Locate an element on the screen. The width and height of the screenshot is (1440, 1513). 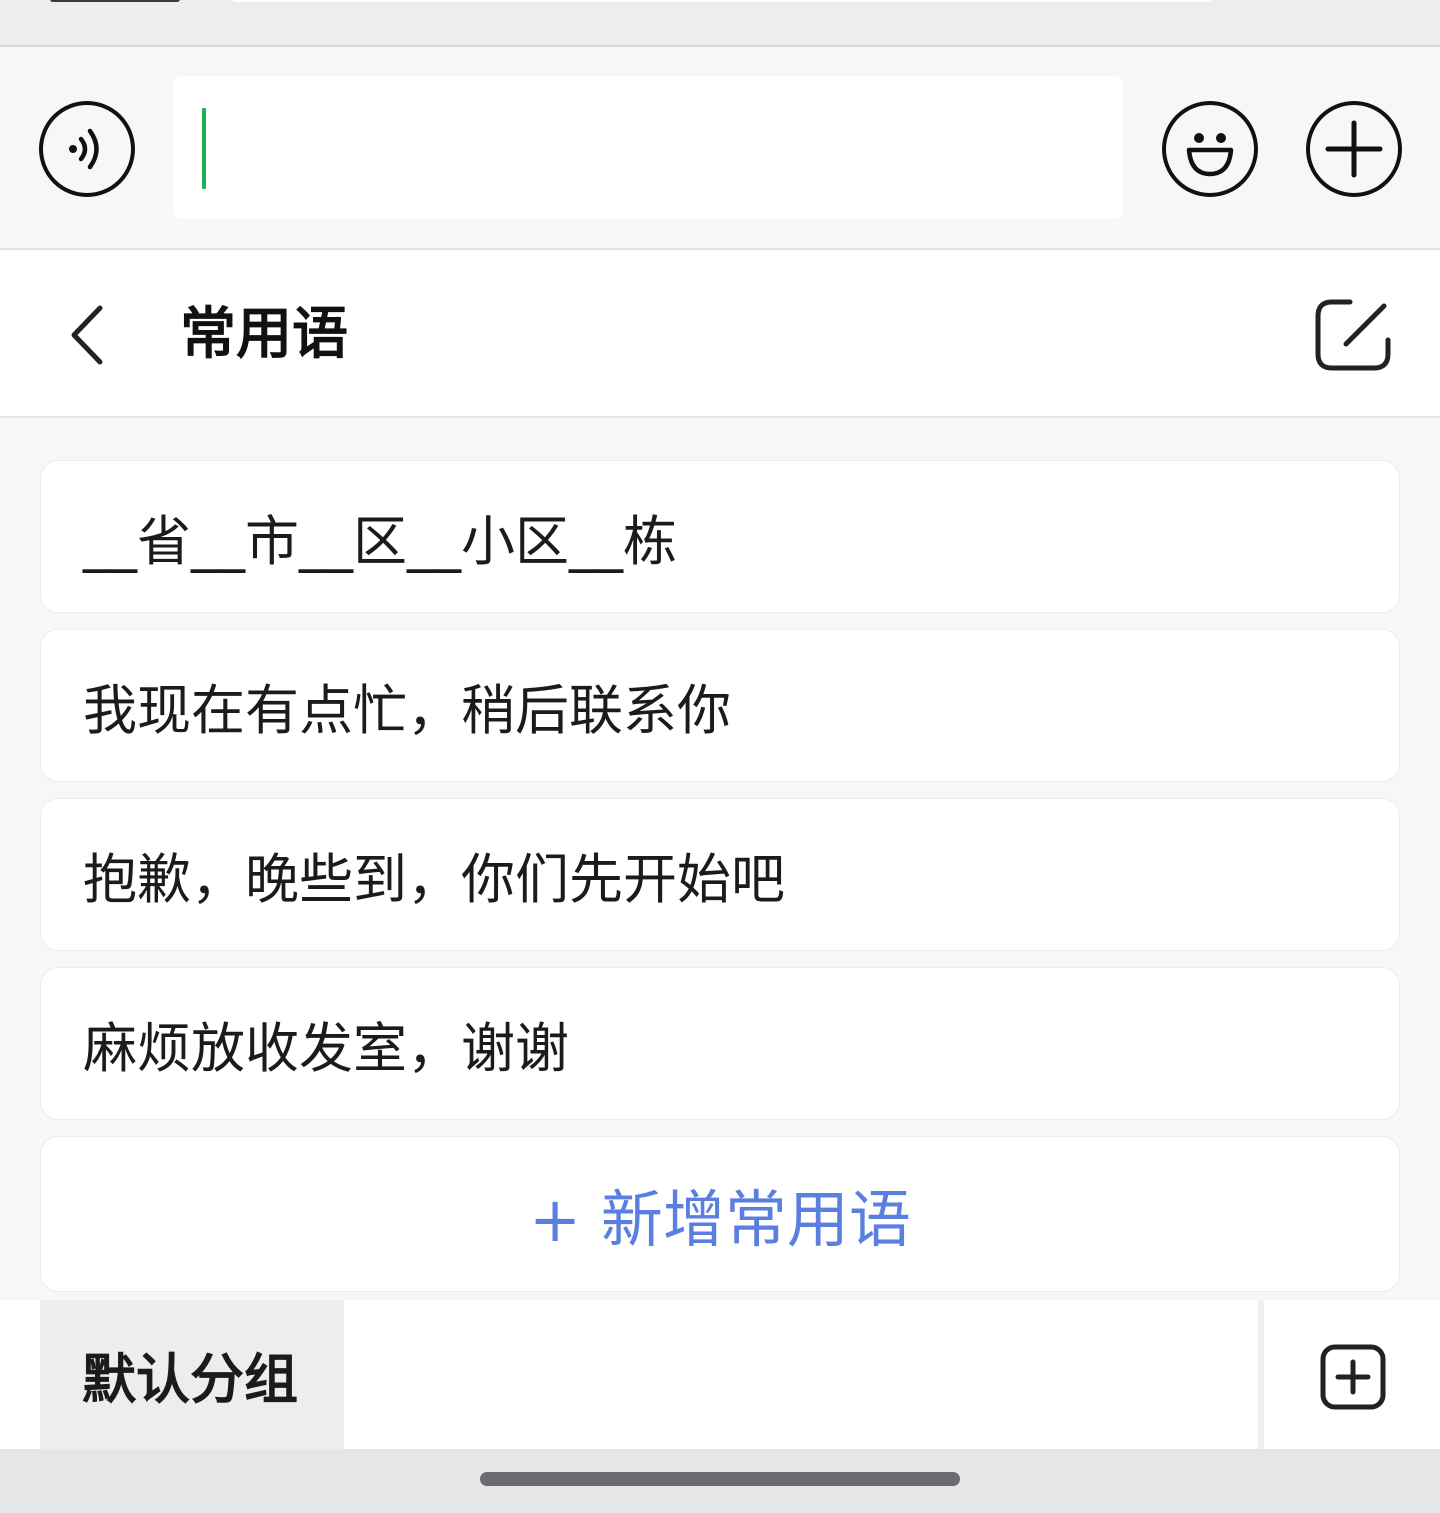
emoji-button is located at coordinates (1210, 149).